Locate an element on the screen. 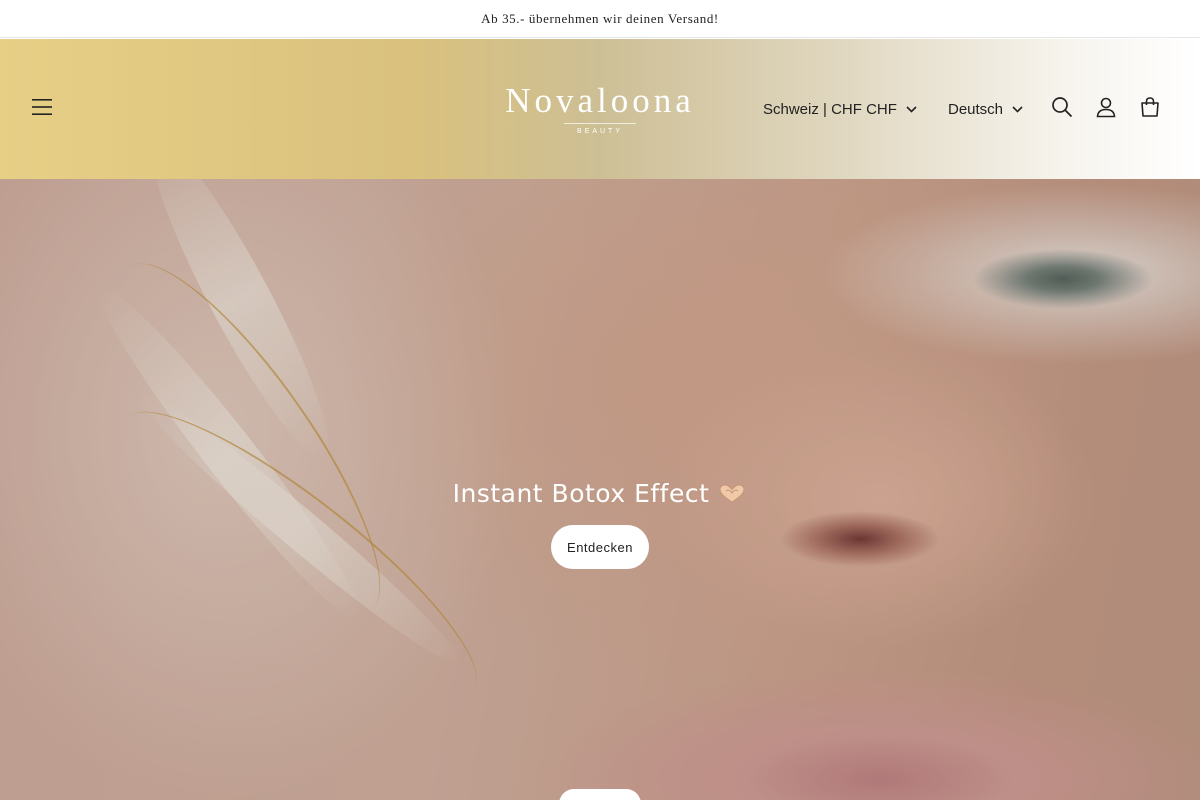 This screenshot has width=1200, height=800. announcement-bar: Ab 35.- übernehmen wir deinen Versand! is located at coordinates (600, 19).